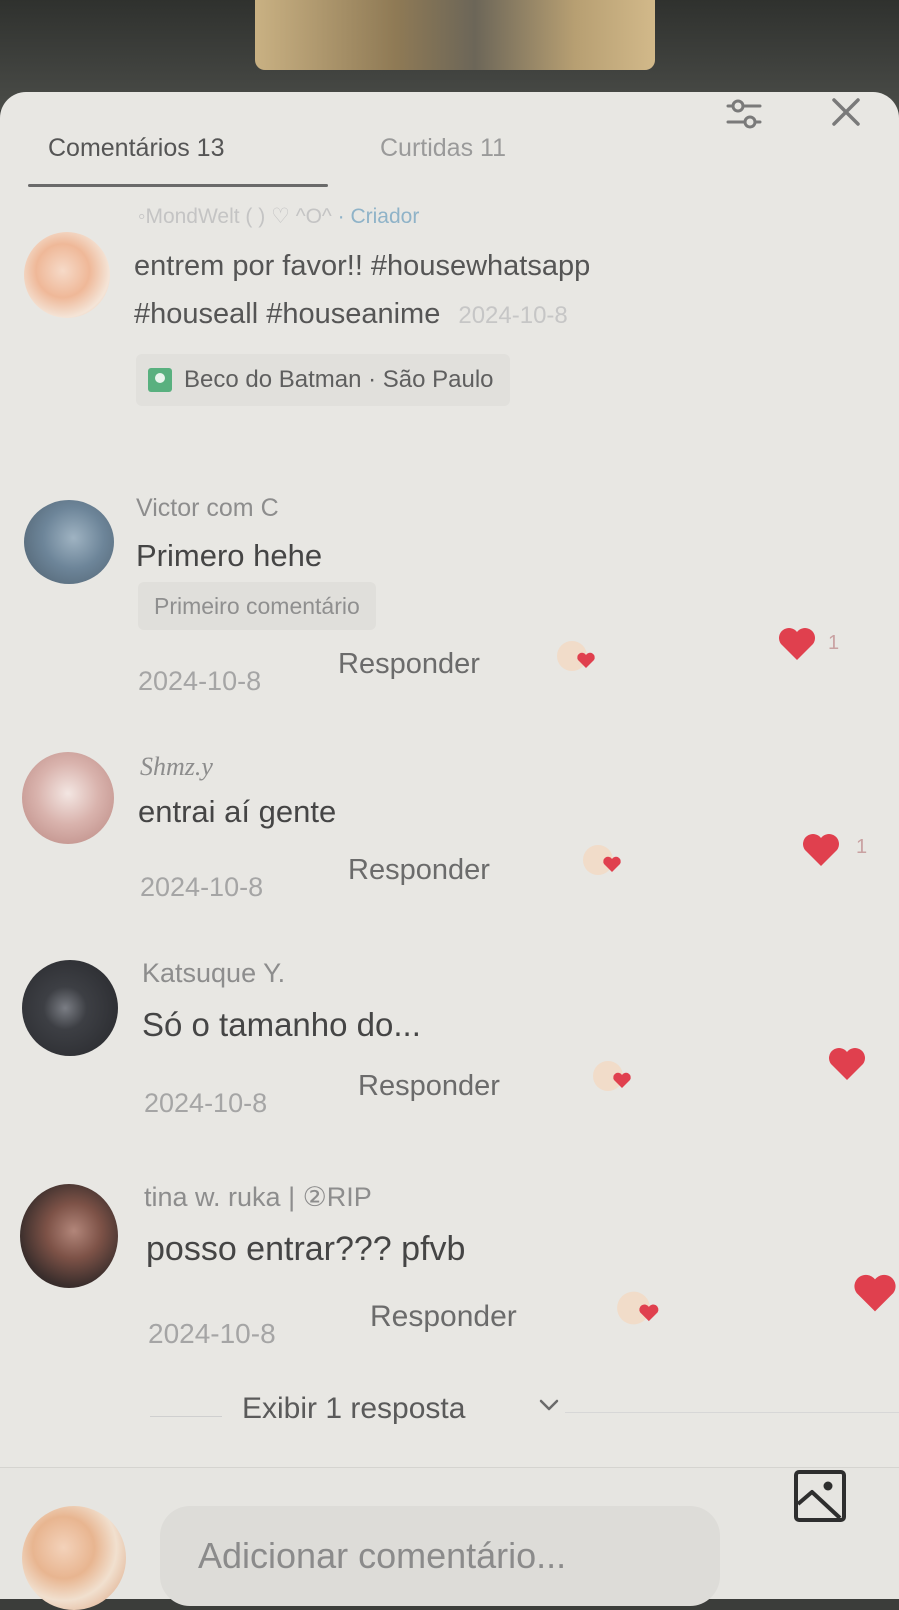 The height and width of the screenshot is (1610, 899). What do you see at coordinates (160, 380) in the screenshot?
I see `location-pin-icon` at bounding box center [160, 380].